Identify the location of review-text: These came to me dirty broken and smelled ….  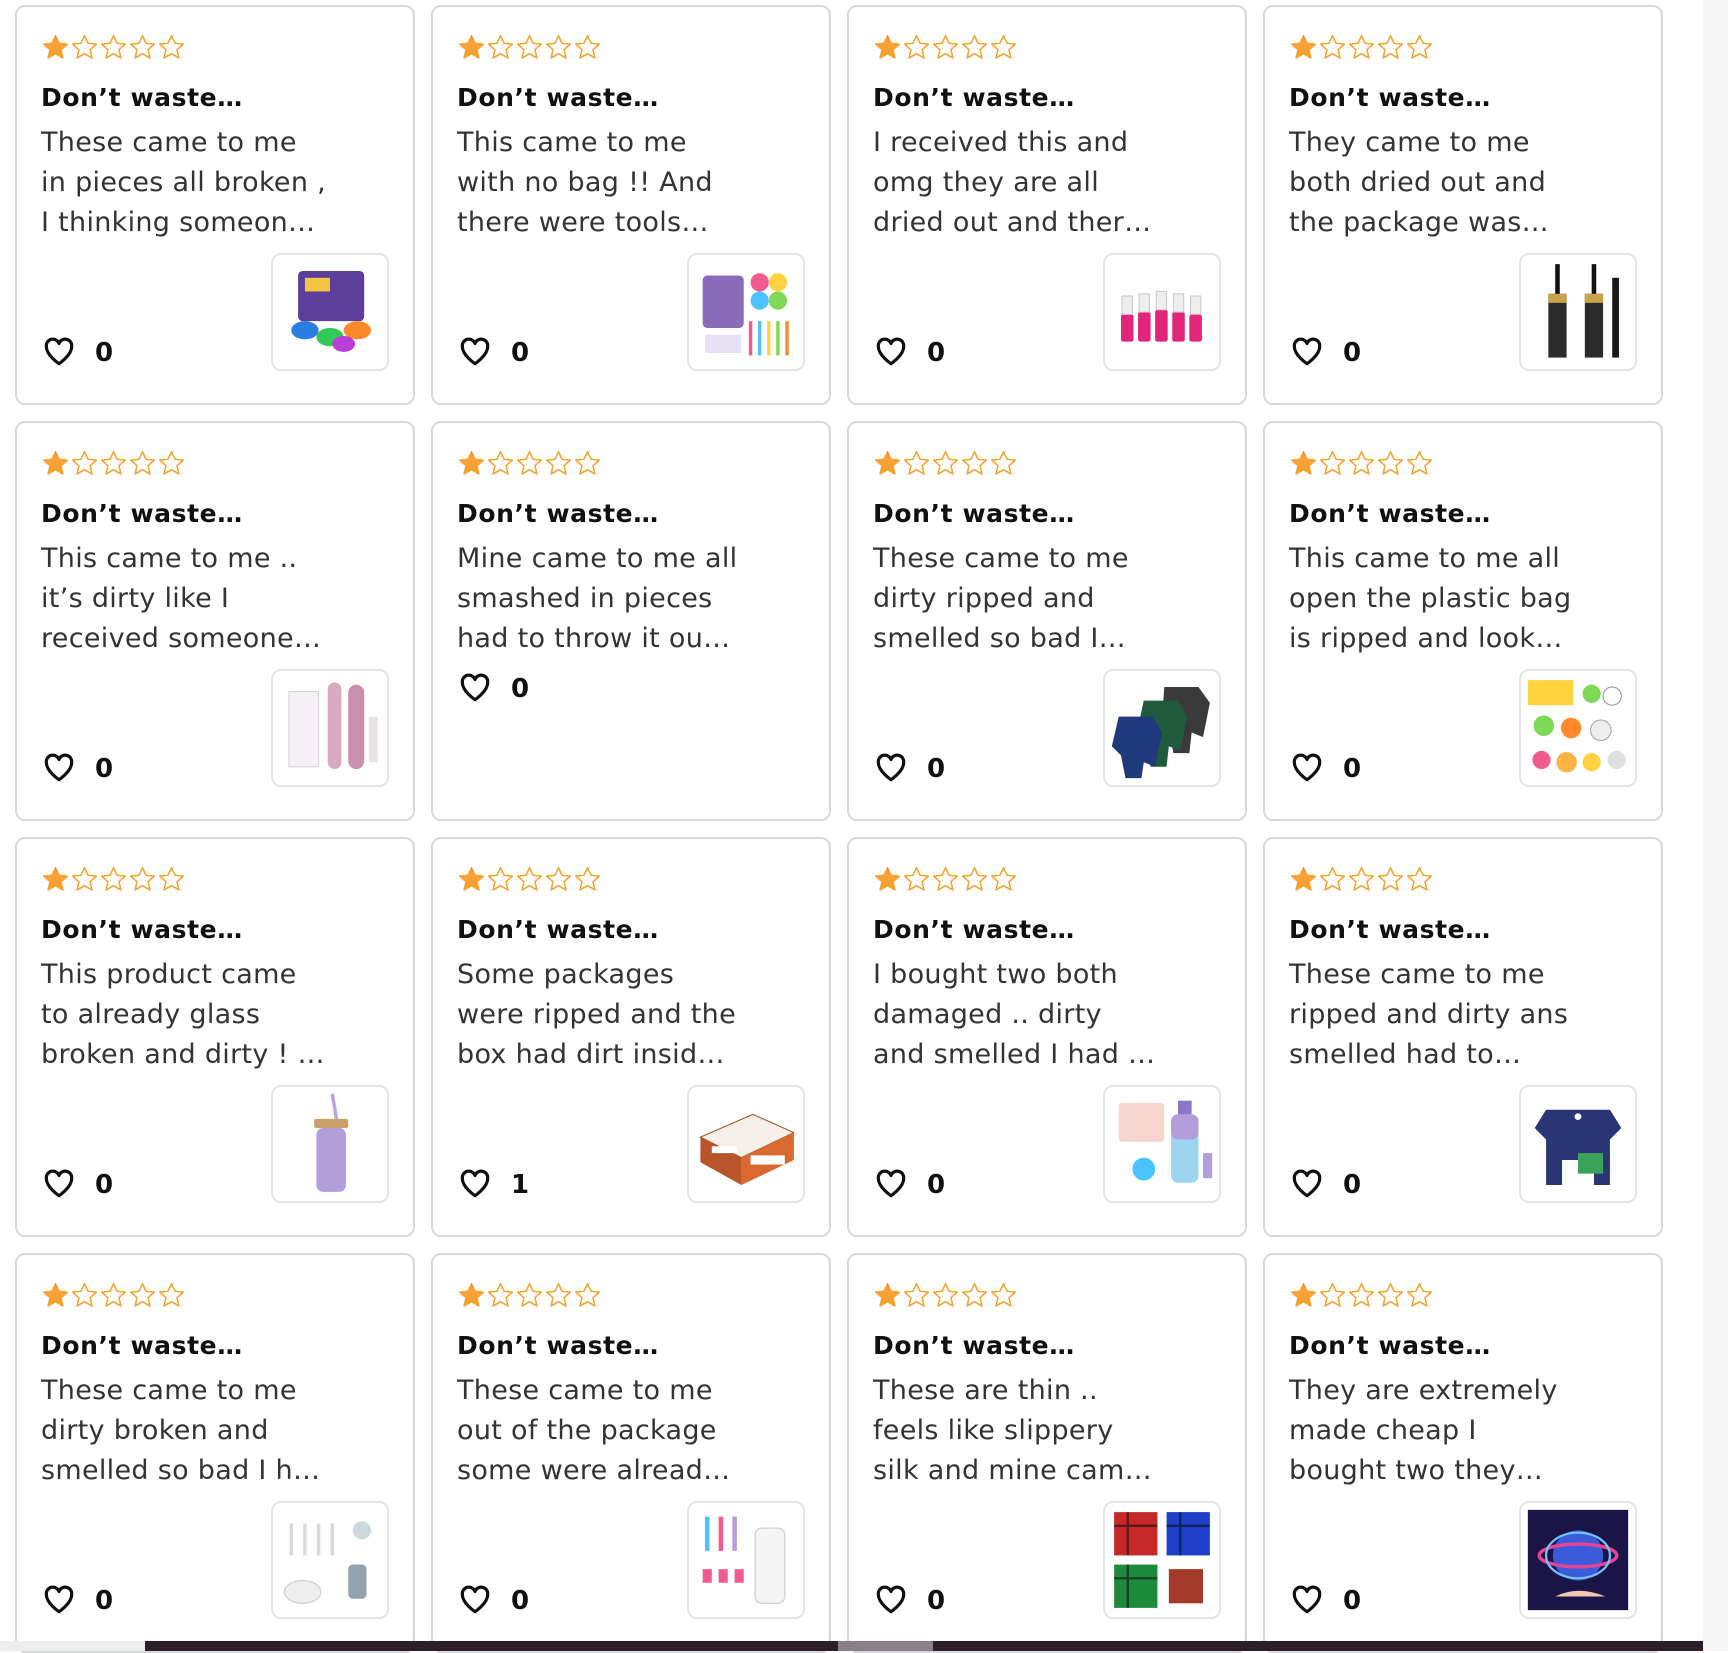
(181, 1431).